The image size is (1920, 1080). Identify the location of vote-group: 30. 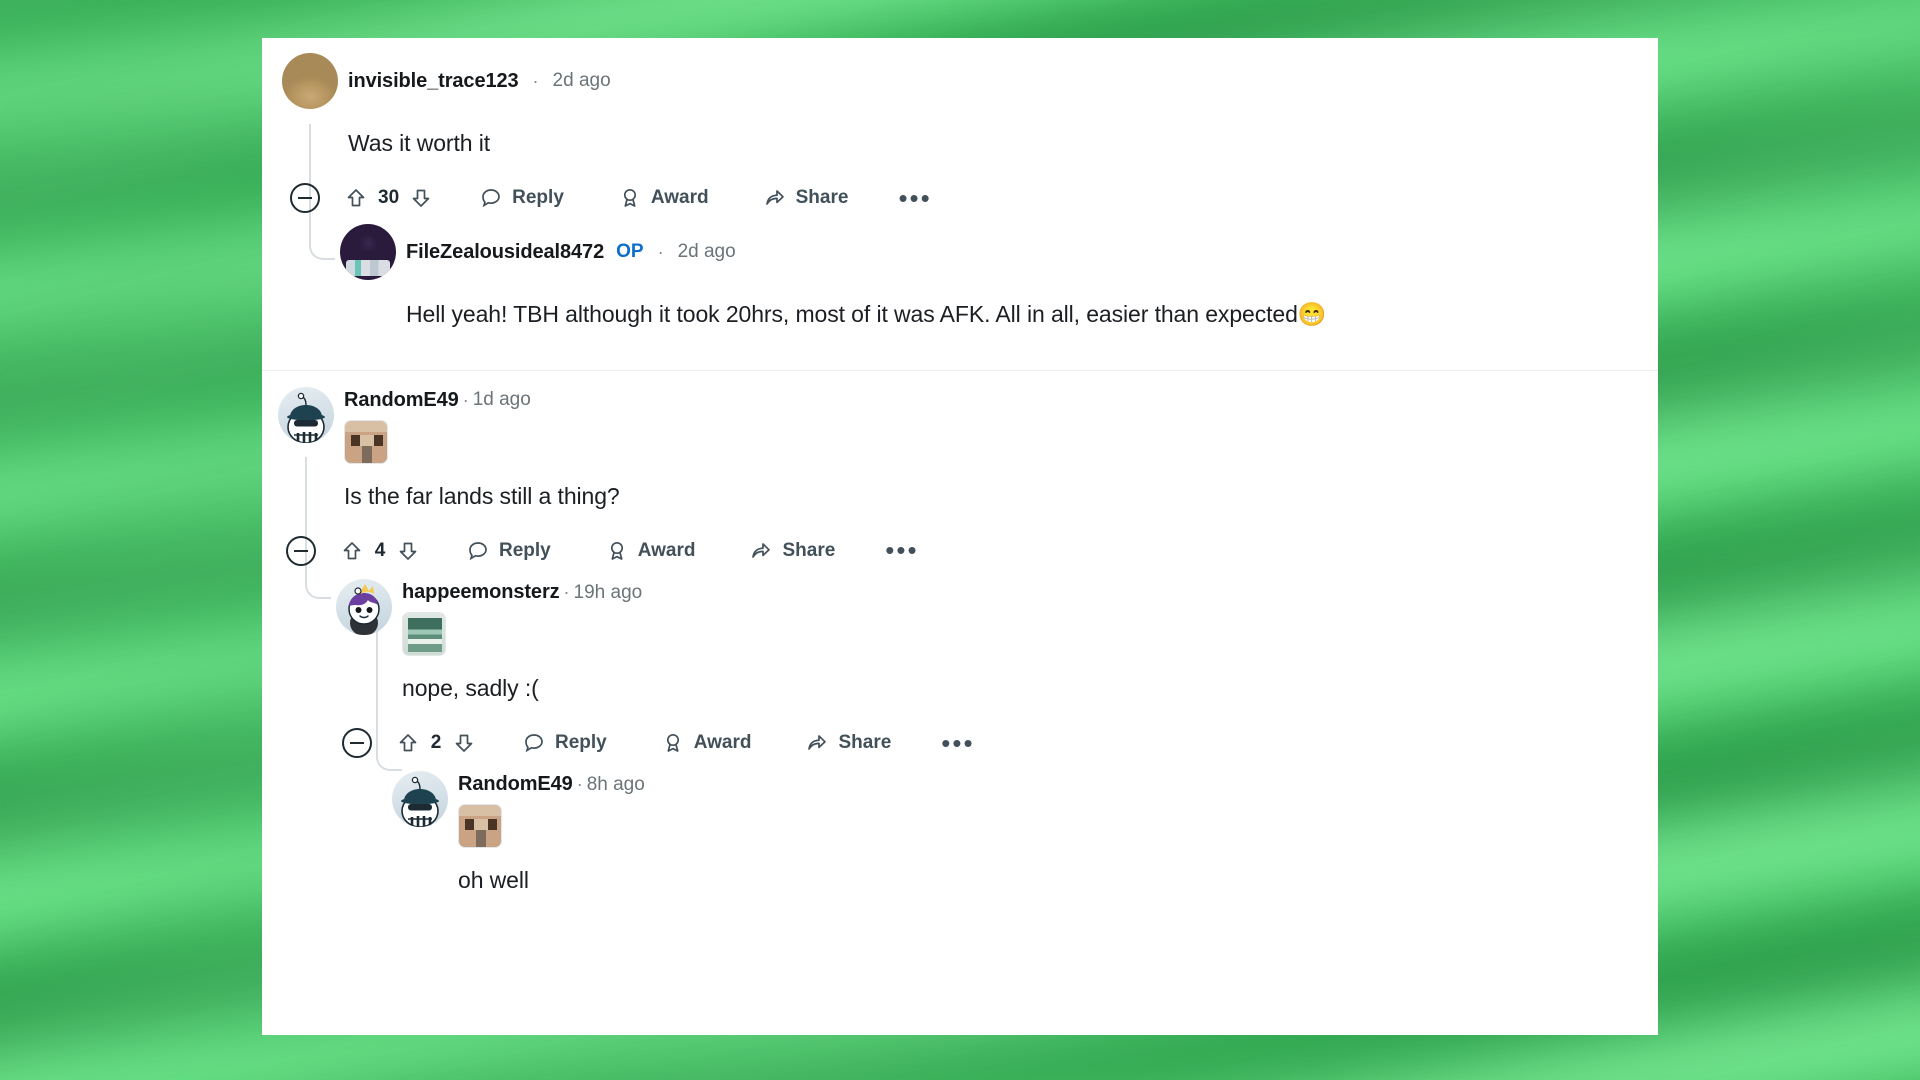
(391, 198).